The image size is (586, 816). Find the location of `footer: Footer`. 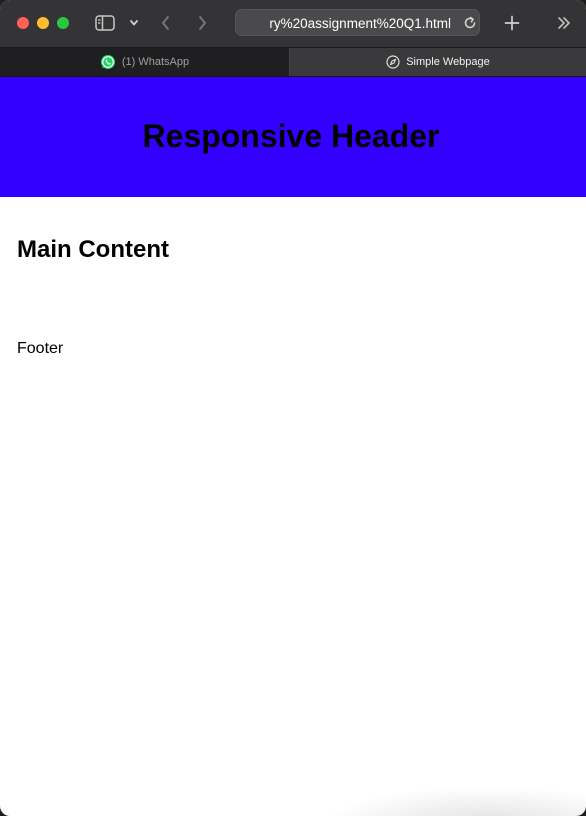

footer: Footer is located at coordinates (40, 348).